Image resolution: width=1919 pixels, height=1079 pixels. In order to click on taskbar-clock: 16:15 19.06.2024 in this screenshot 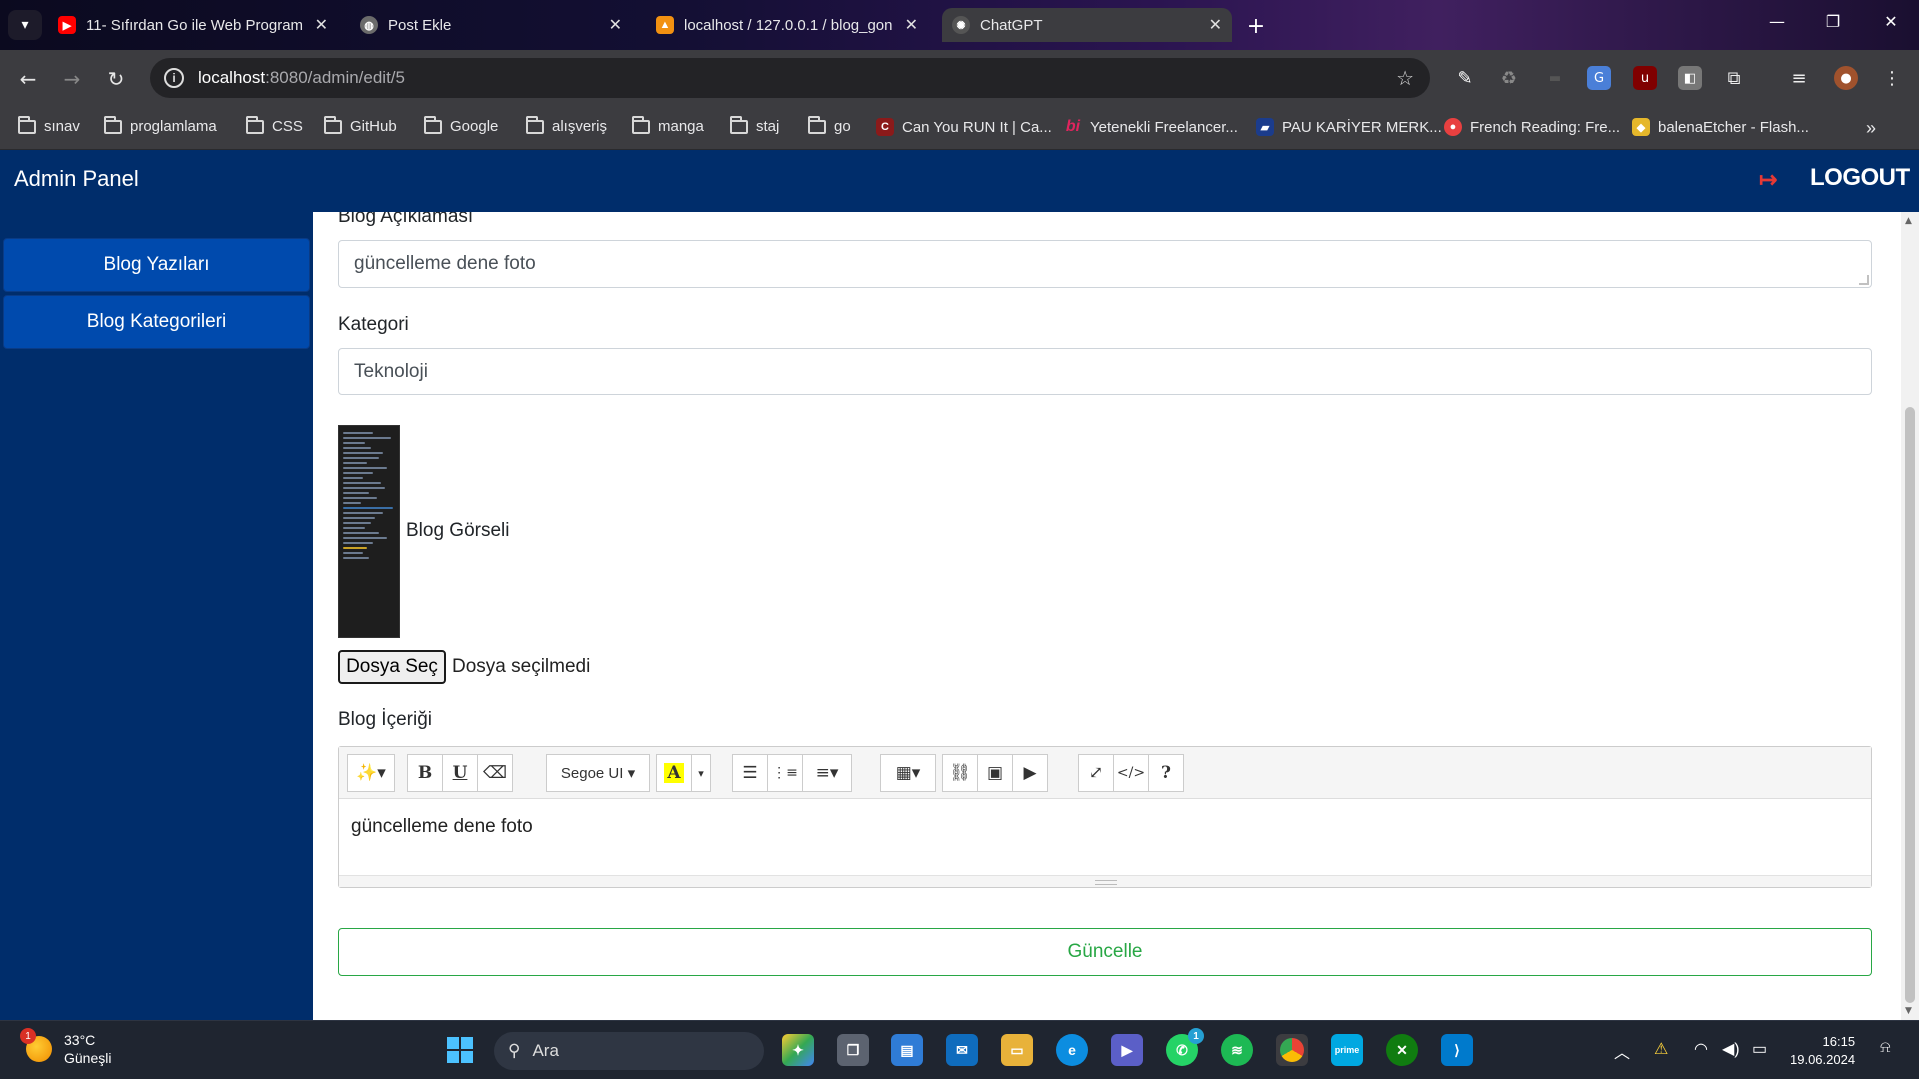, I will do `click(1822, 1051)`.